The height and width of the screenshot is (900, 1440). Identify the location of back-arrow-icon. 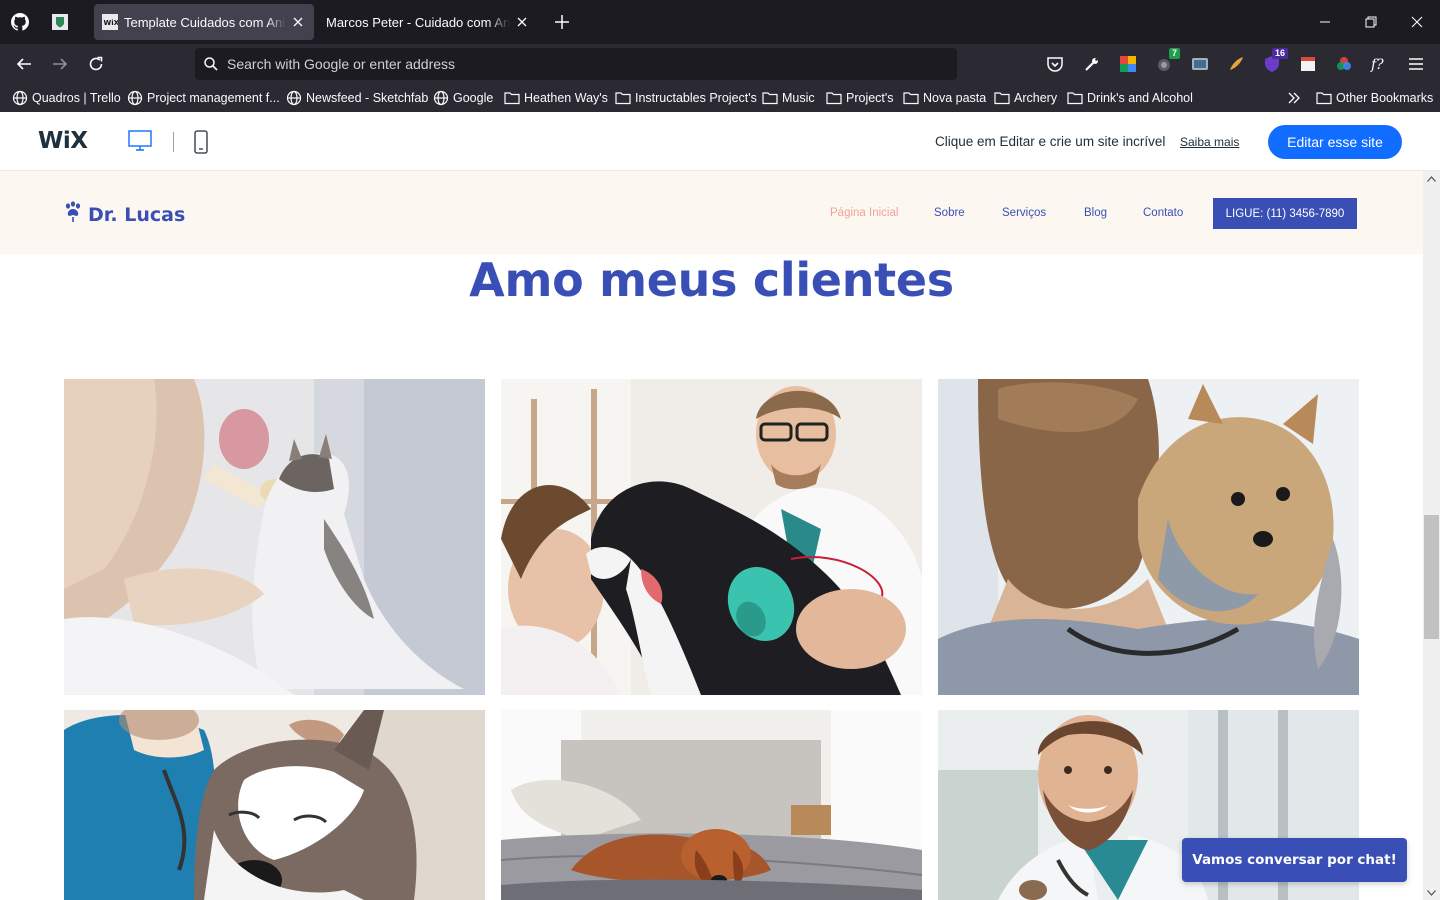
(24, 64).